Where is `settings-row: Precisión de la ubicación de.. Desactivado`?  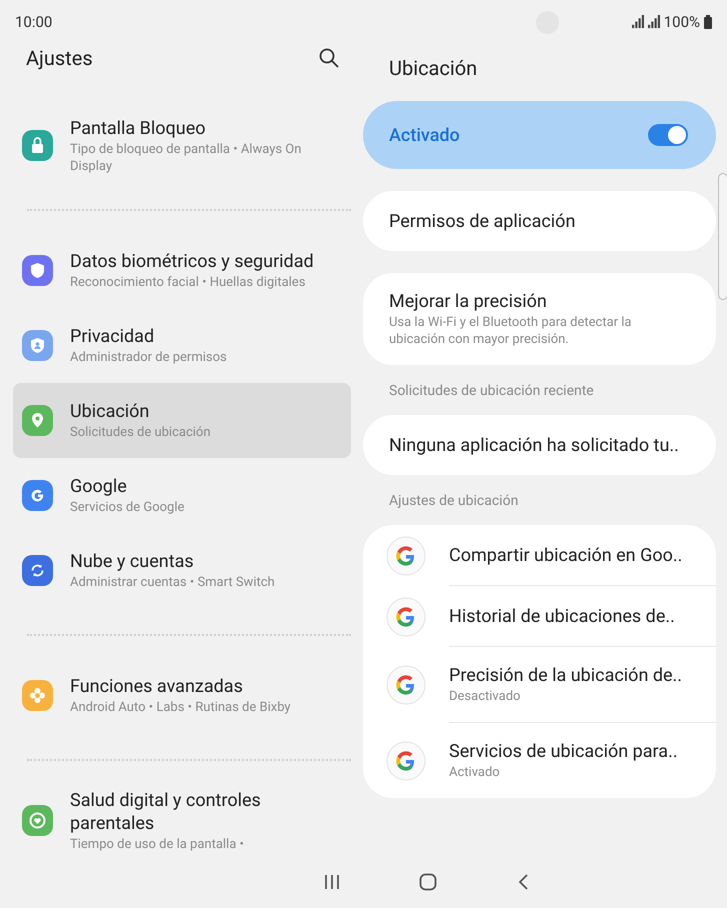 settings-row: Precisión de la ubicación de.. Desactivado is located at coordinates (539, 685).